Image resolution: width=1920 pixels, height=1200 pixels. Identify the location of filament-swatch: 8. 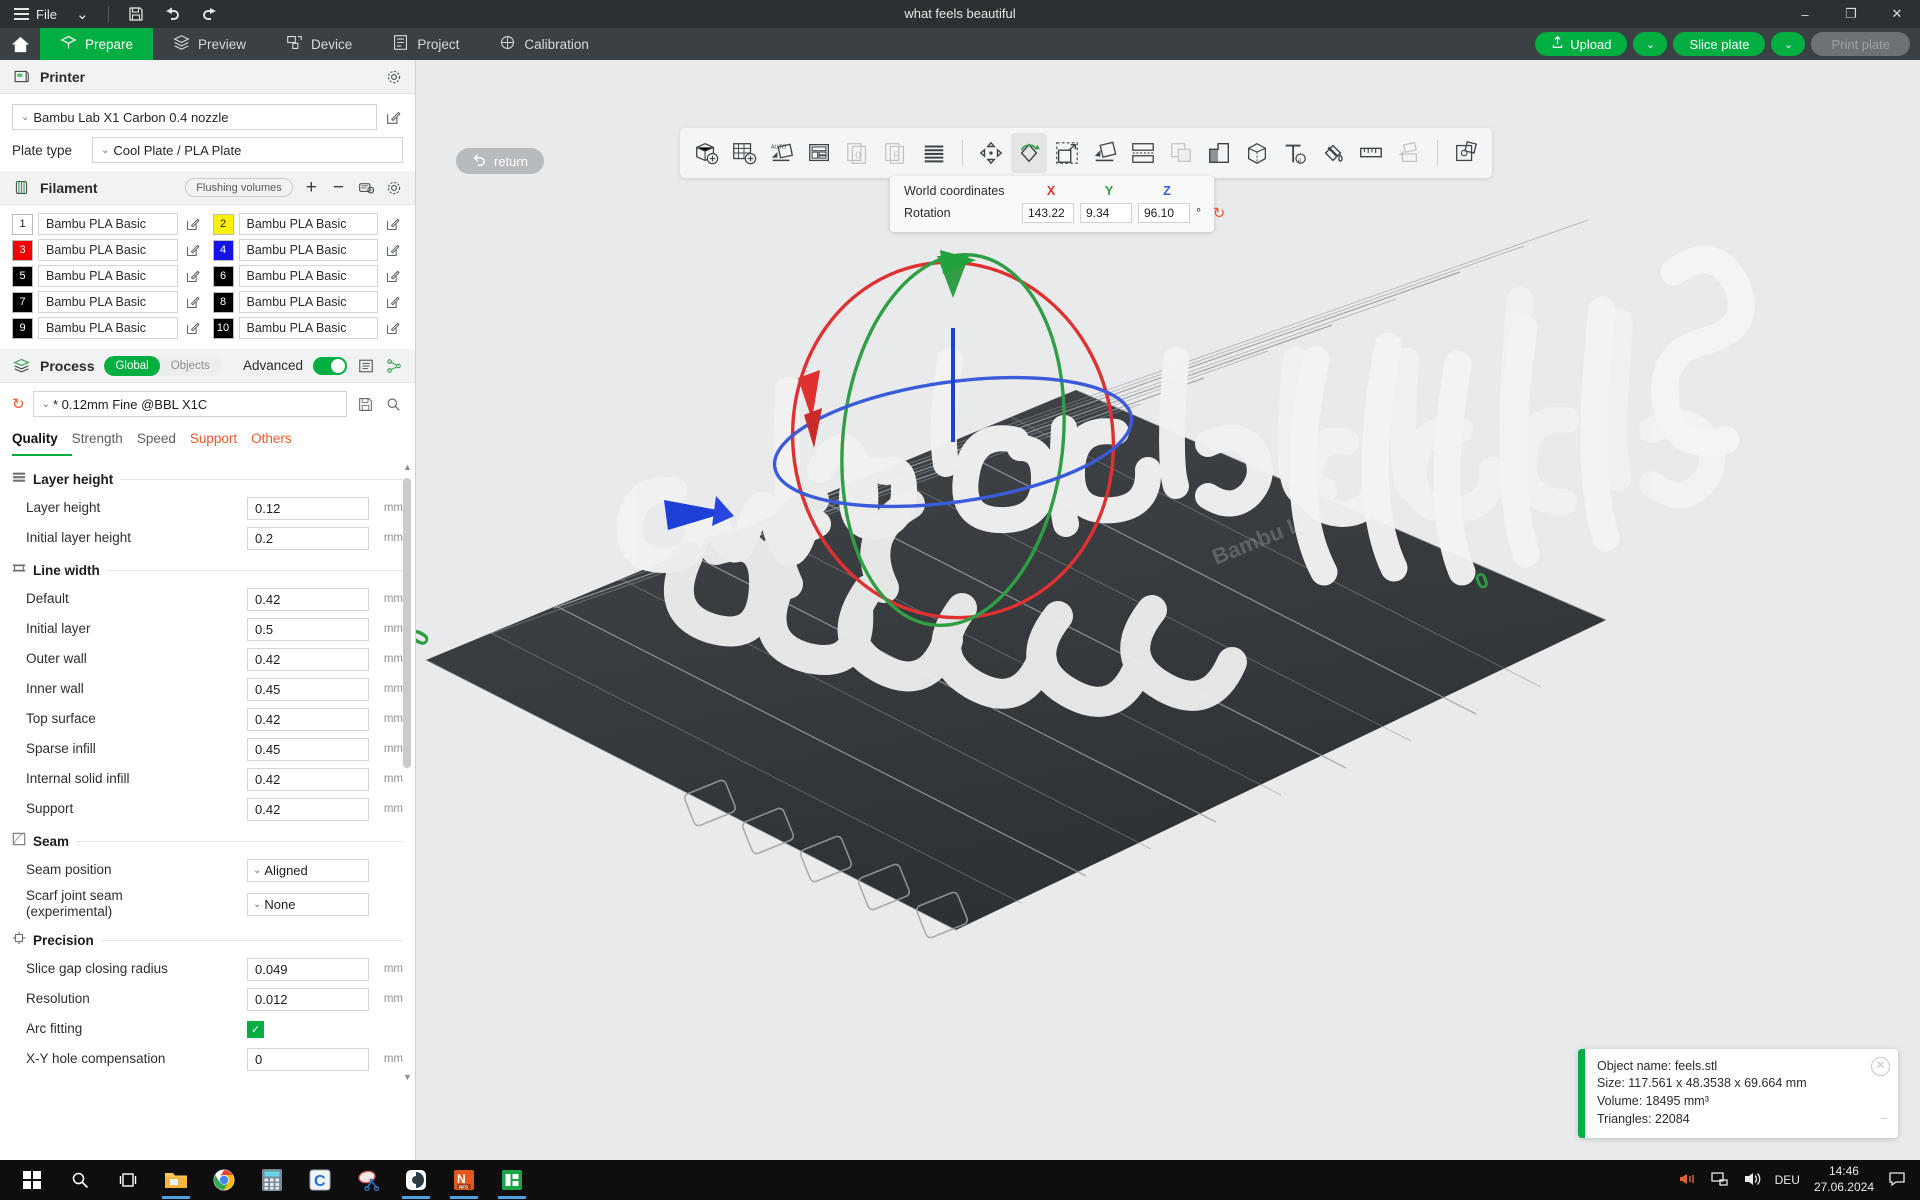
(223, 302).